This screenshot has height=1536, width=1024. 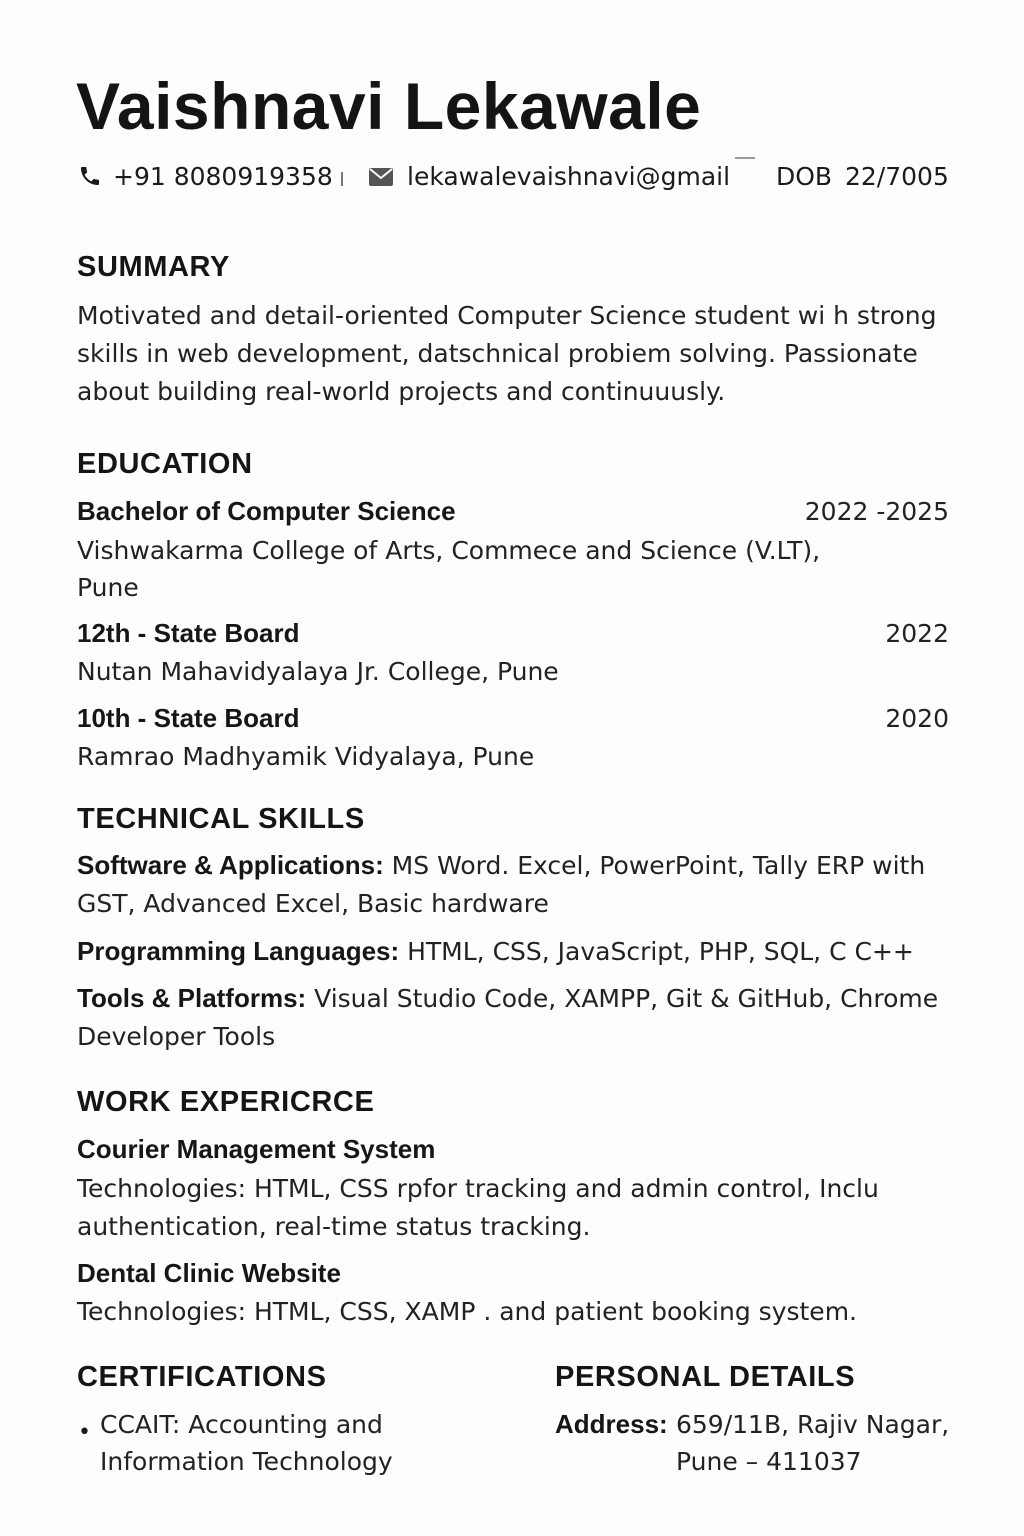 I want to click on address-line: 659/11B, Rajiv Nagar,, so click(x=813, y=1424).